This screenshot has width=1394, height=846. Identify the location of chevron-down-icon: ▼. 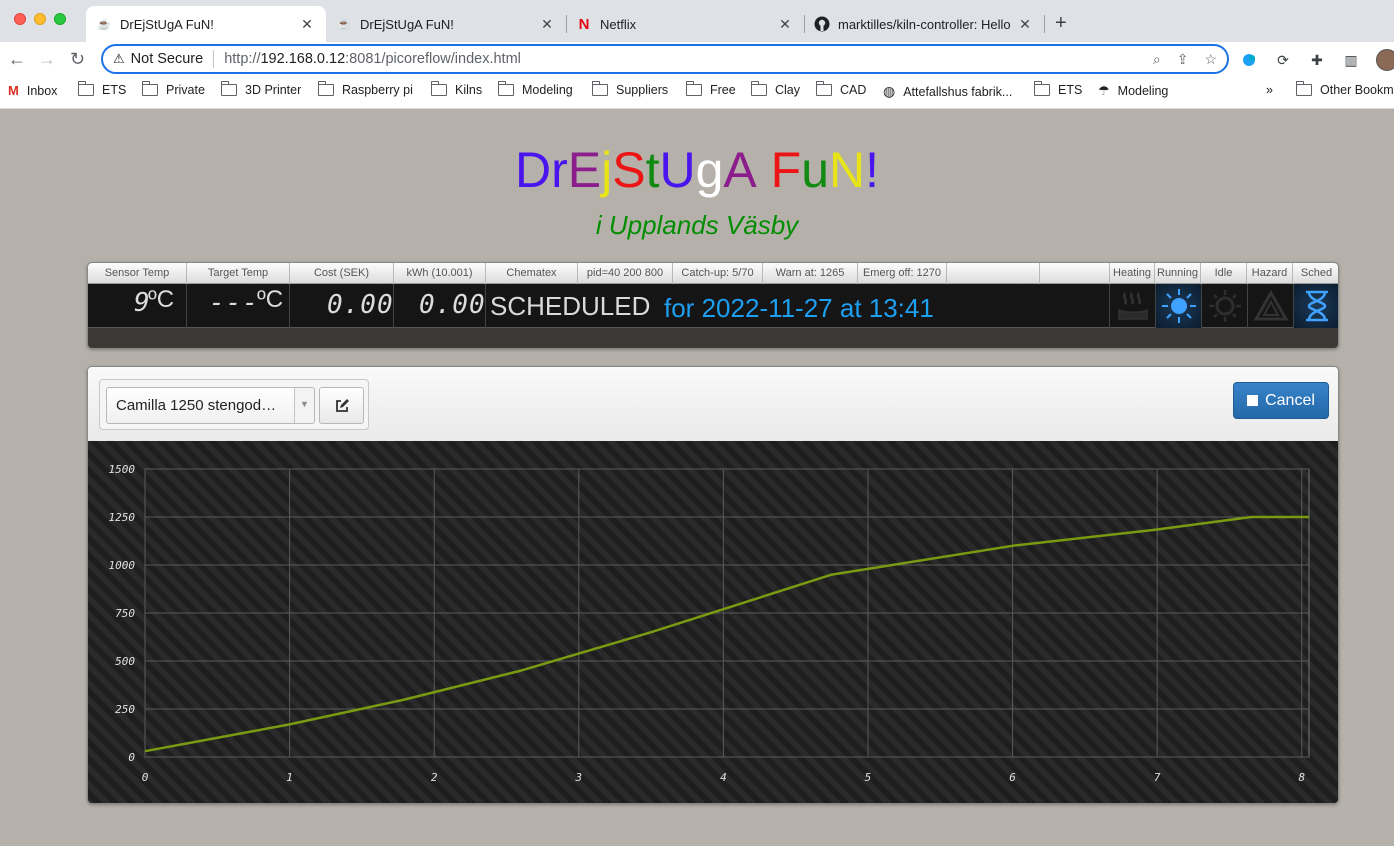
(304, 405).